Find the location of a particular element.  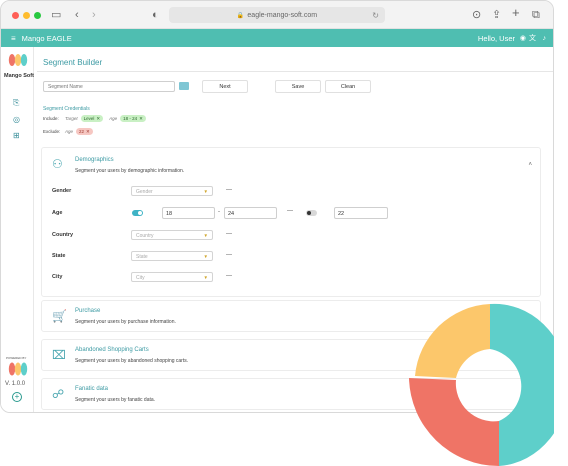

chip-value: Level is located at coordinates (89, 118).